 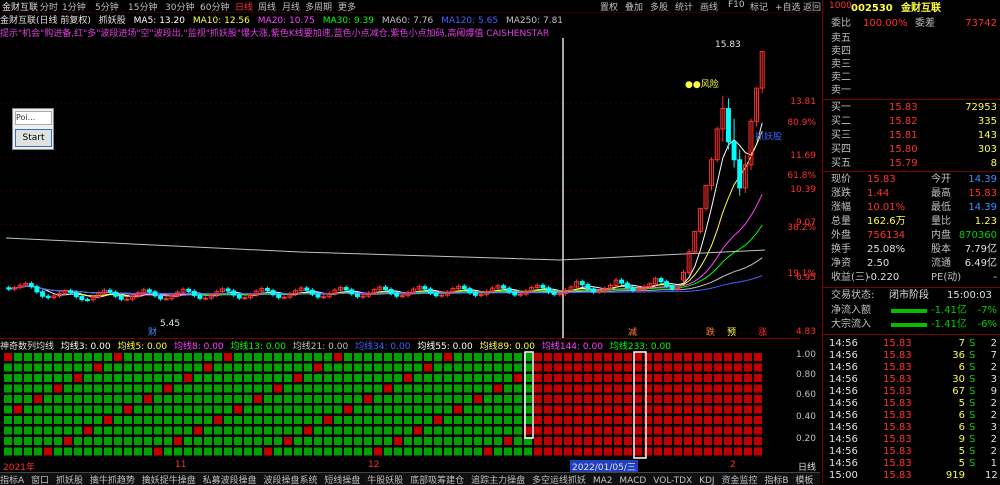 I want to click on period-tab-30min: 30分钟, so click(x=179, y=6).